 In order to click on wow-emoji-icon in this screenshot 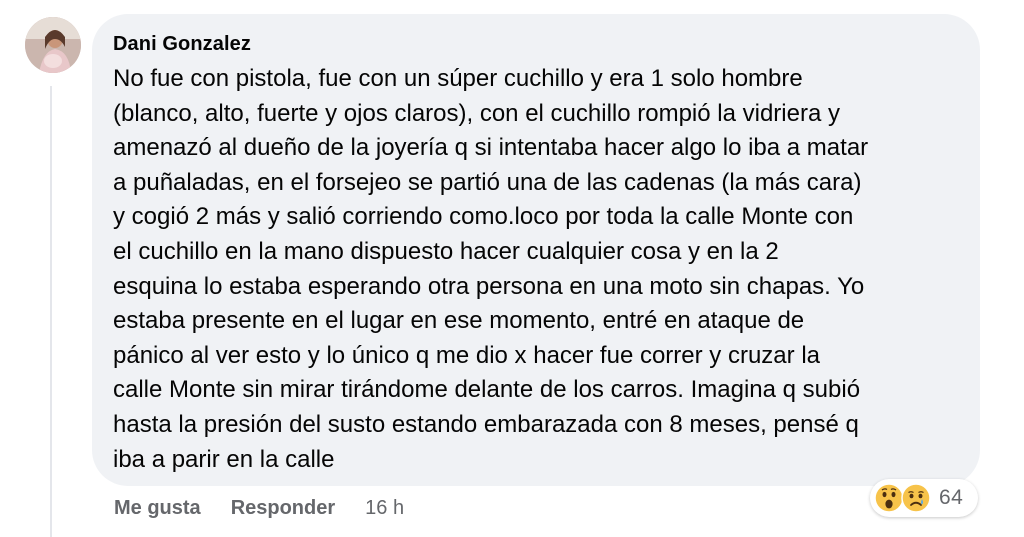, I will do `click(889, 498)`.